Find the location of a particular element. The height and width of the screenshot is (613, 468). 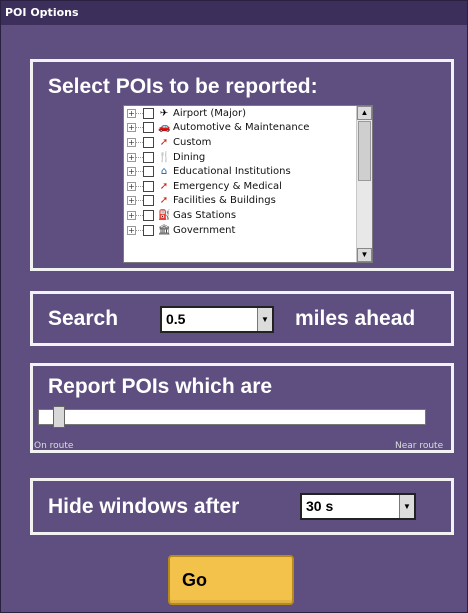

building-icon: 🏛 is located at coordinates (164, 230).